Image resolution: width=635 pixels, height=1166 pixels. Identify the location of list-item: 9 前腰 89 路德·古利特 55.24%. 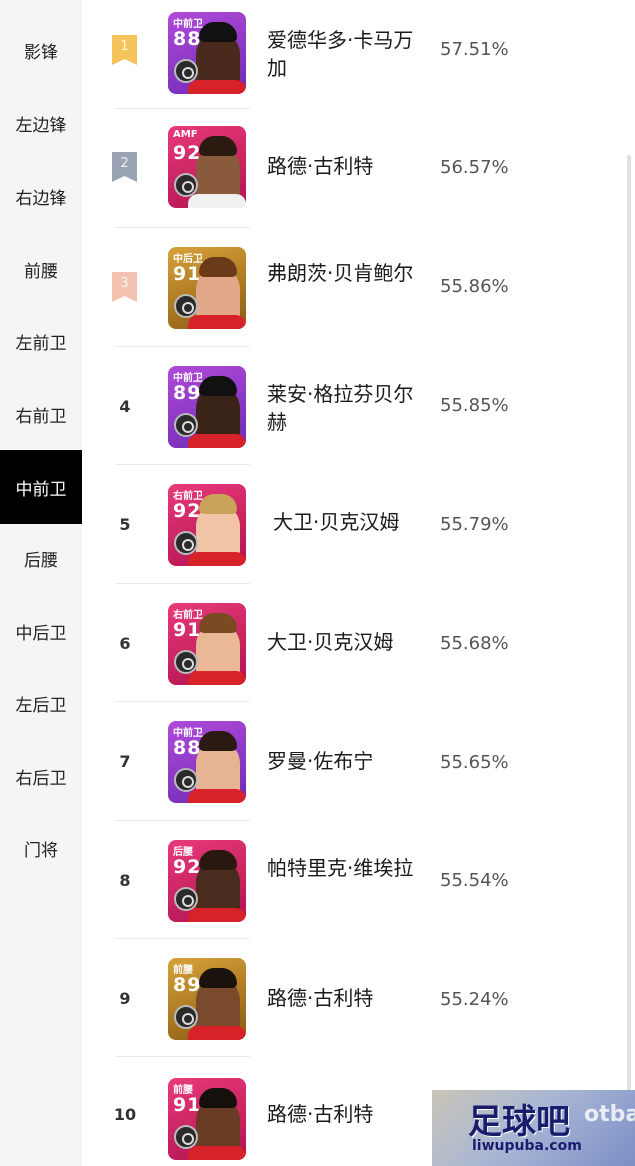
(352, 999).